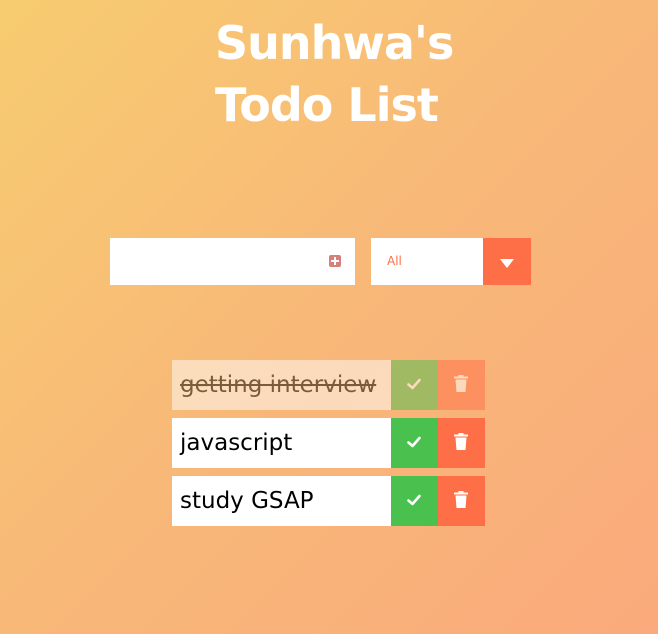 Image resolution: width=658 pixels, height=634 pixels. I want to click on page-title: Sunhwa's Todo List, so click(334, 74).